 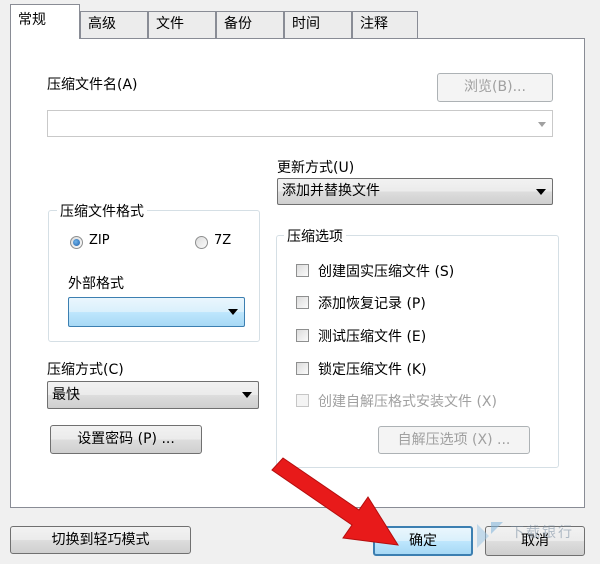 I want to click on compression-method-value: 最快, so click(x=66, y=395).